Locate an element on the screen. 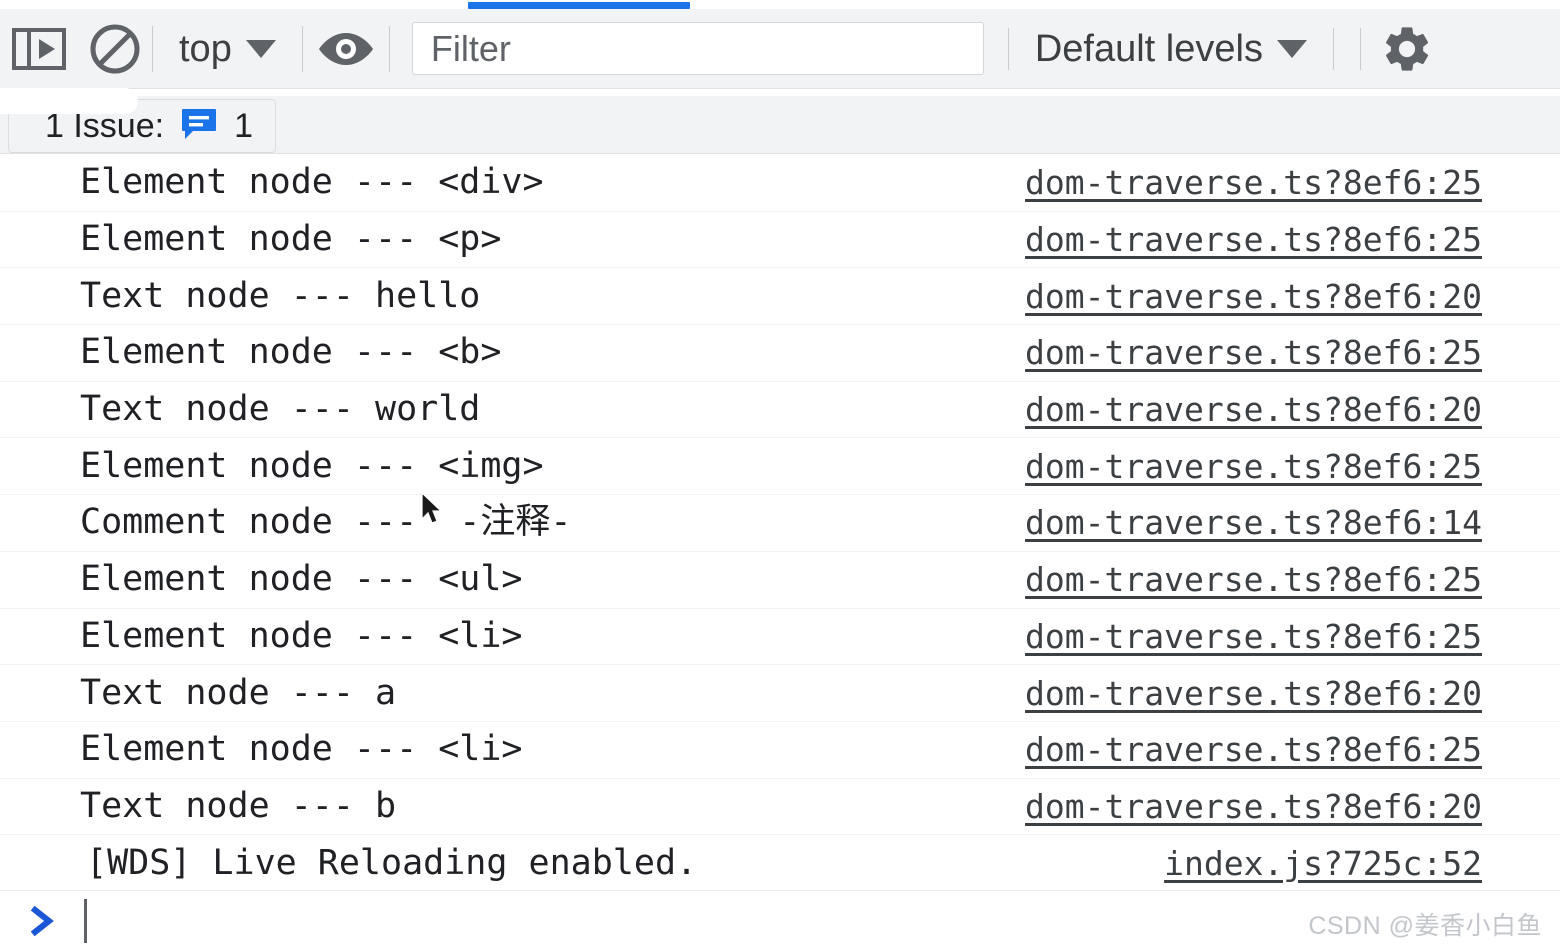  console-log-message: Comment node --- -注释- is located at coordinates (326, 522).